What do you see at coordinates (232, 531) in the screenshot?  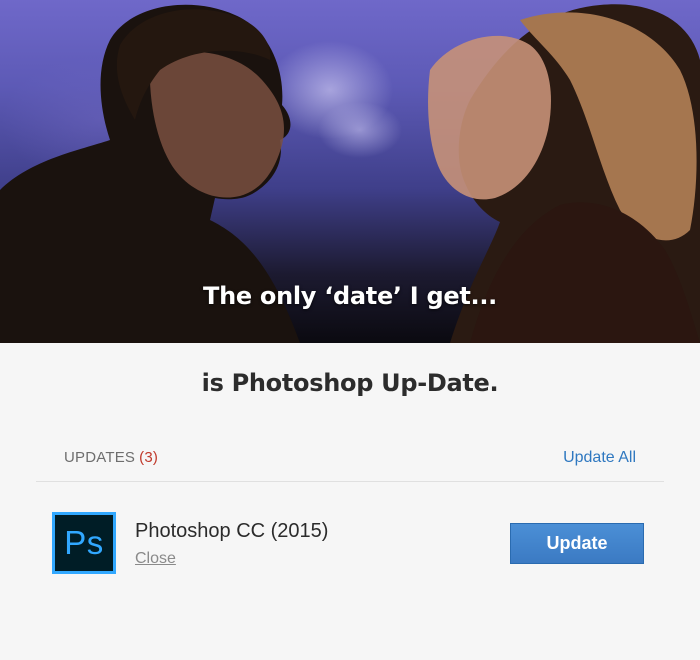 I see `app-name: Photoshop CC (2015)` at bounding box center [232, 531].